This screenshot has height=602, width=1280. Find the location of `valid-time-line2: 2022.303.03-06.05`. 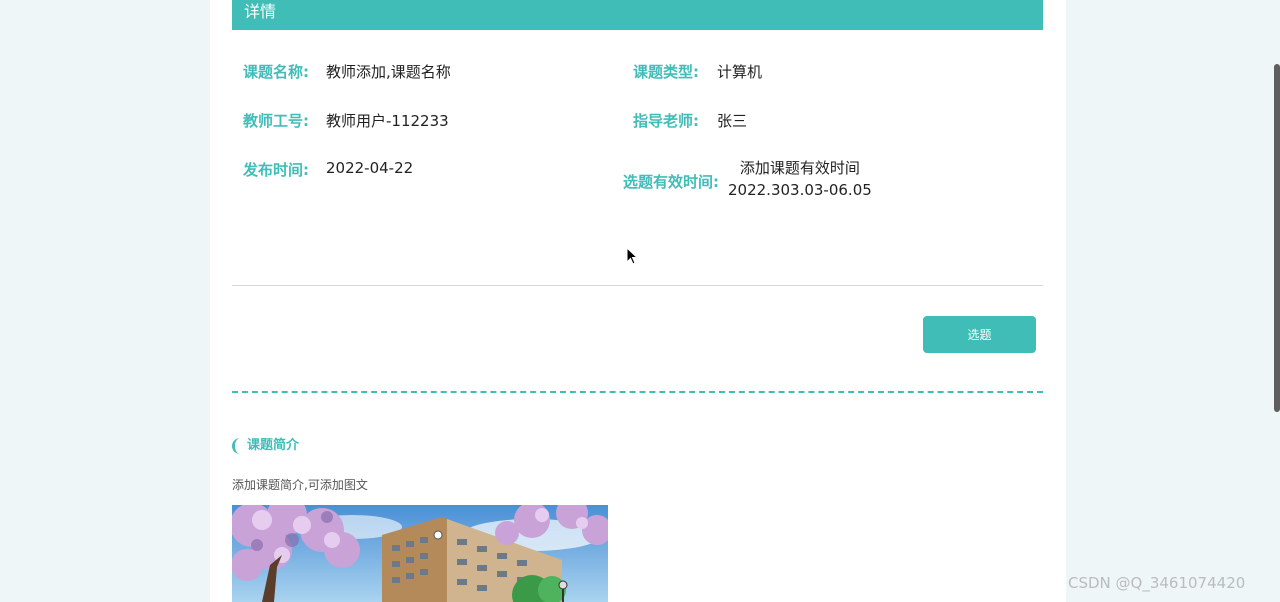

valid-time-line2: 2022.303.03-06.05 is located at coordinates (800, 190).